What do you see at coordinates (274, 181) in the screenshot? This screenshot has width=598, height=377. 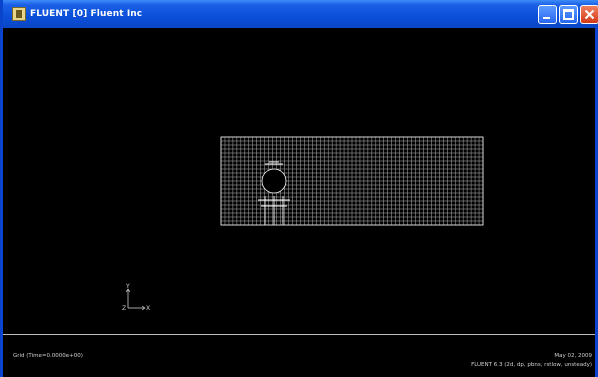 I see `cylinder-obstacle` at bounding box center [274, 181].